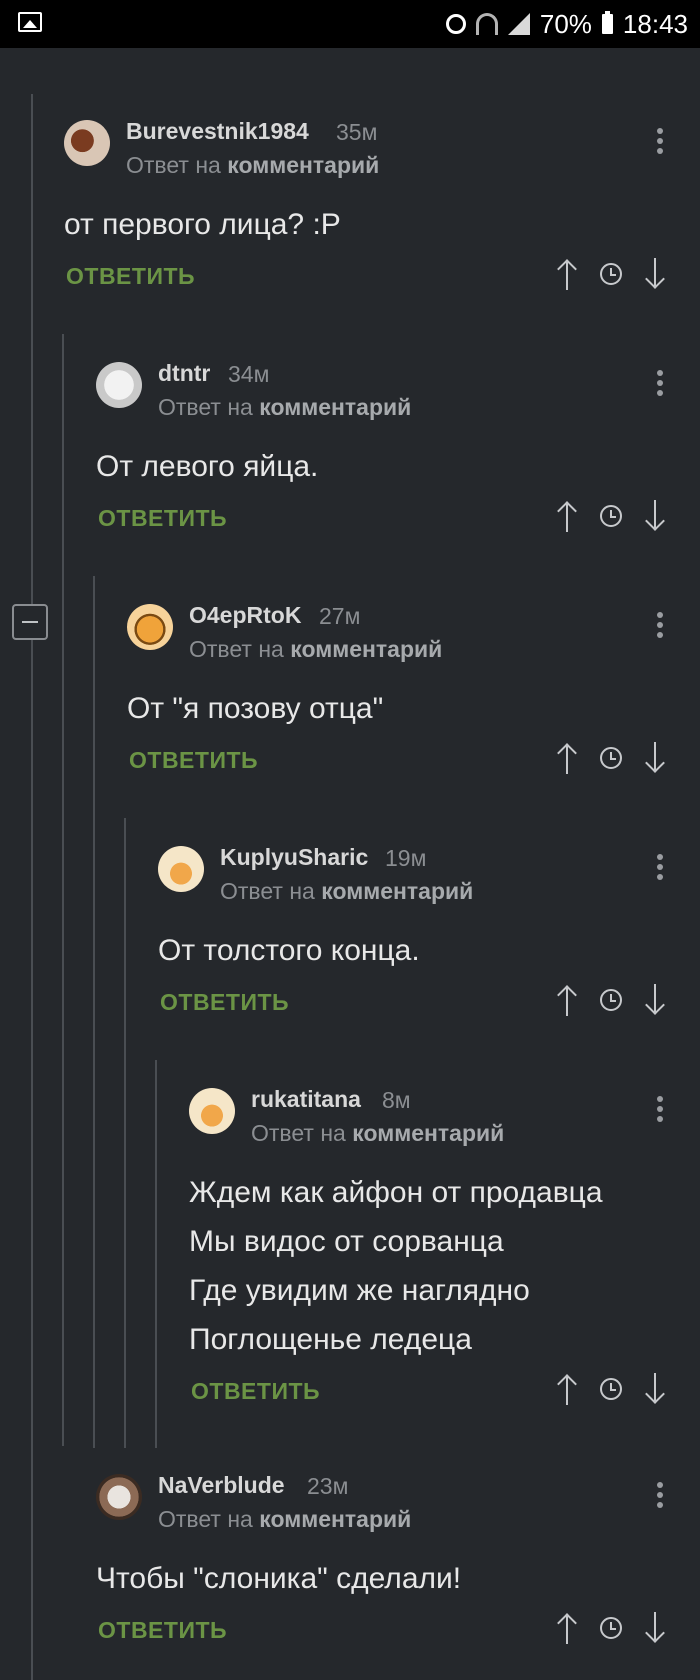 This screenshot has width=700, height=1680. I want to click on comment-body: От левого яйца., so click(207, 466).